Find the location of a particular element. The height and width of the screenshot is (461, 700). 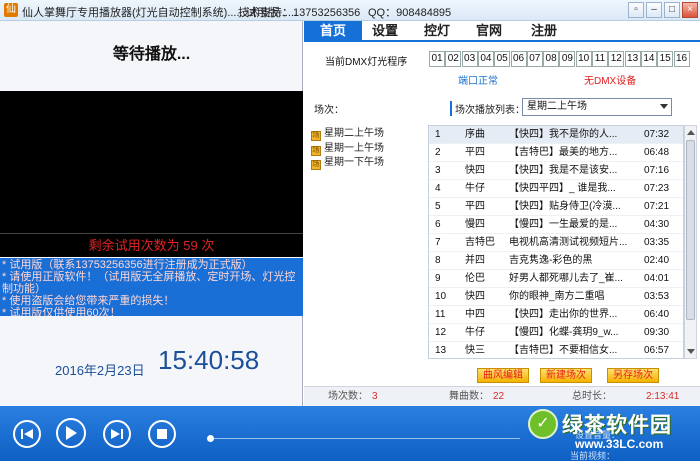

maximize-button: □ is located at coordinates (672, 10).